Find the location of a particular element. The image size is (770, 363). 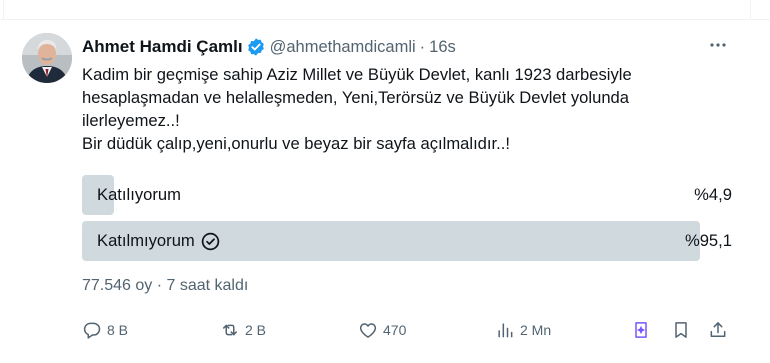

poll-option-label: Katılmıyorum is located at coordinates (146, 240).